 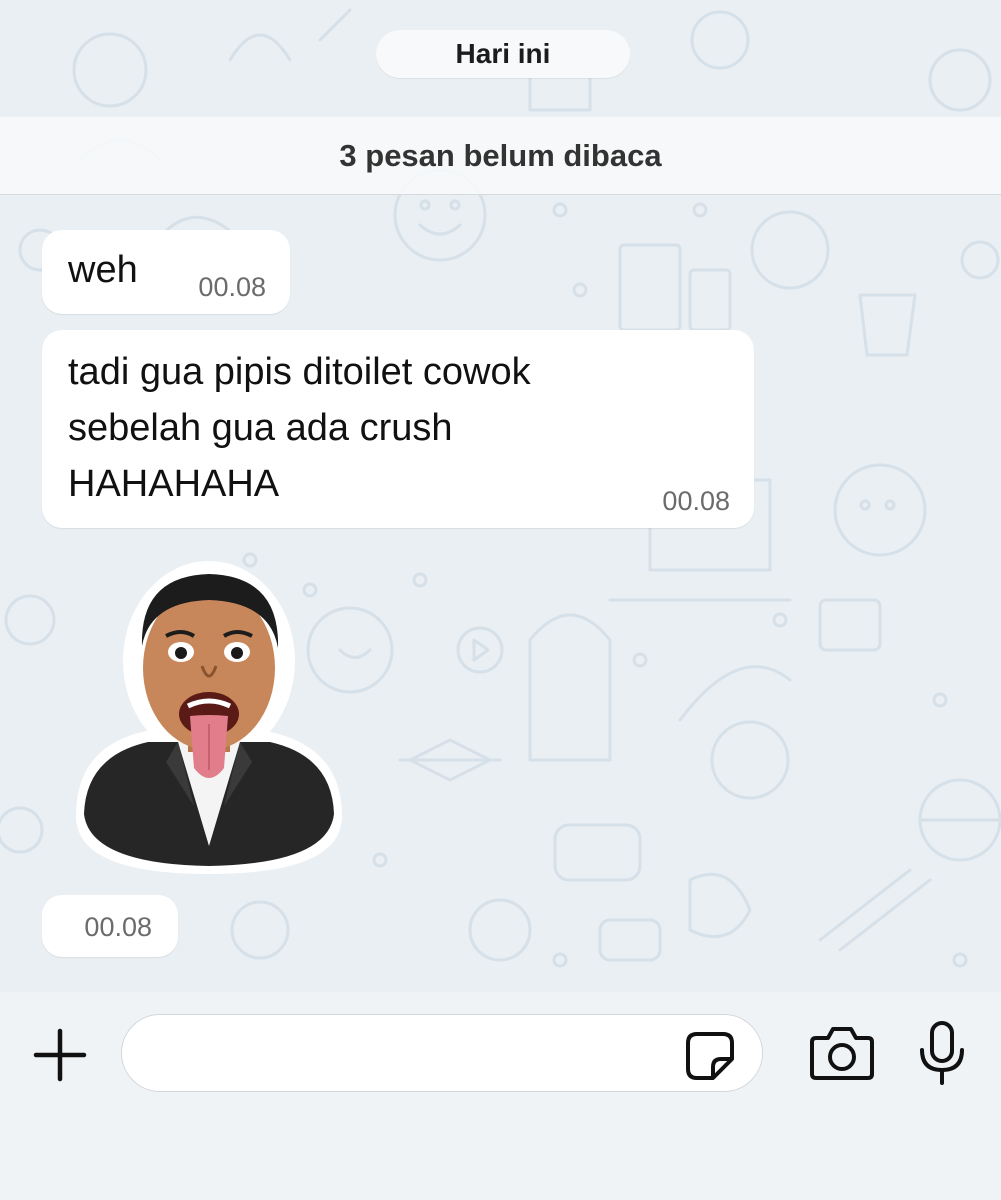 I want to click on microphone-icon, so click(x=942, y=1053).